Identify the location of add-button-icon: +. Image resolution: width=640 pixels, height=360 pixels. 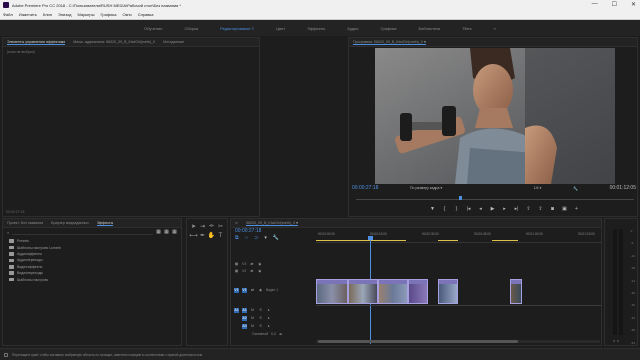
(576, 209).